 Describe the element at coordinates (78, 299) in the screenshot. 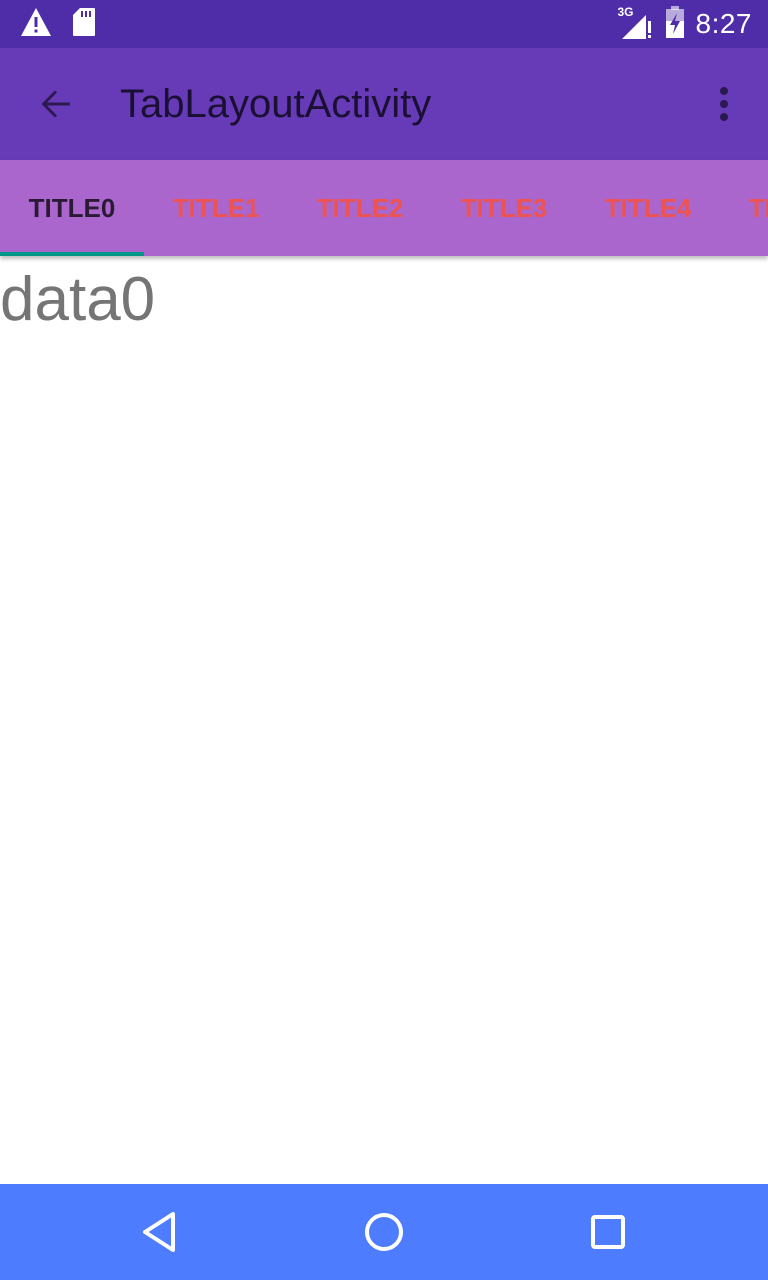

I see `content-text: data0` at that location.